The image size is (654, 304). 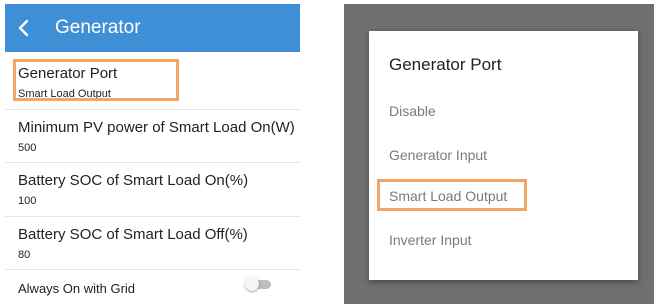 I want to click on back-button, so click(x=32, y=28).